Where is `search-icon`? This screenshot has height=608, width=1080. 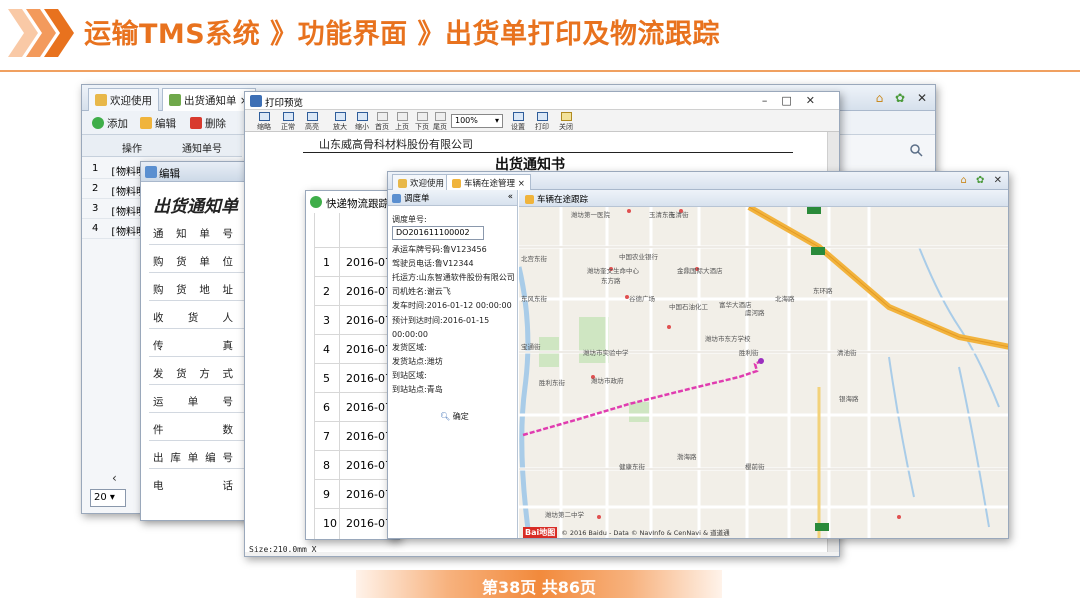
search-icon is located at coordinates (917, 150).